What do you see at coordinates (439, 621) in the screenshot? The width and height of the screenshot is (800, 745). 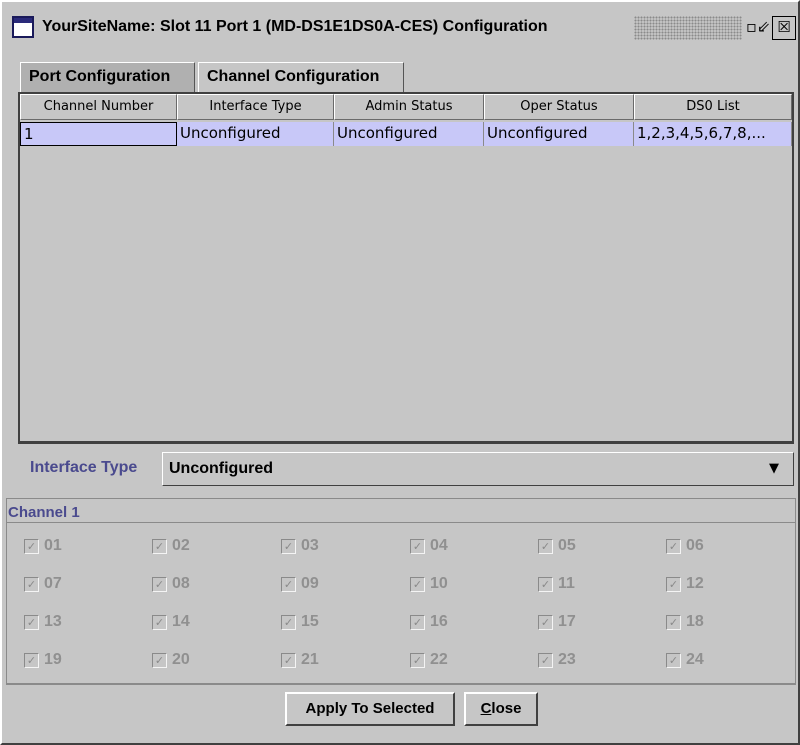 I see `ds0-checkbox-label: 16` at bounding box center [439, 621].